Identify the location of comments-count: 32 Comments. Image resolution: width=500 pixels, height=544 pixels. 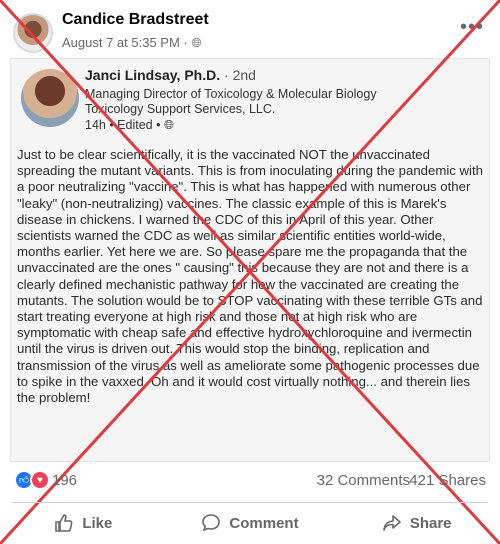
(363, 480).